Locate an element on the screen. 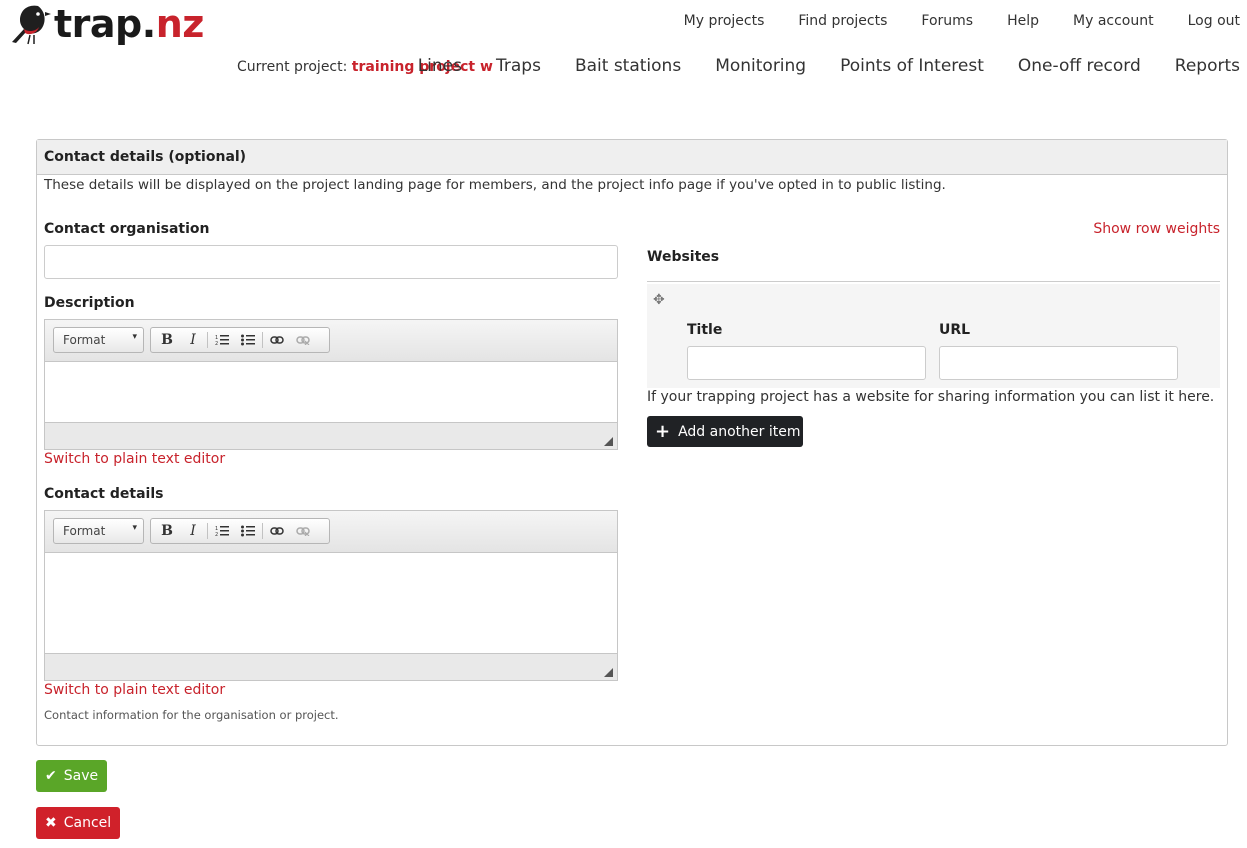  nav-log-out: Log out is located at coordinates (1214, 21).